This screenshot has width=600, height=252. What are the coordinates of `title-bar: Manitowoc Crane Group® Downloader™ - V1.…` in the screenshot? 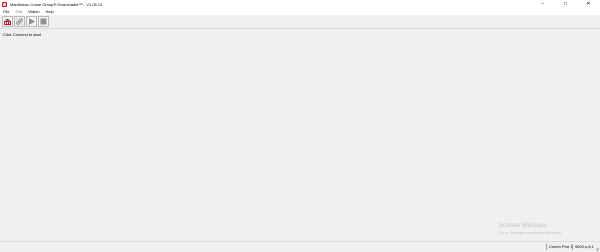 It's located at (300, 4).